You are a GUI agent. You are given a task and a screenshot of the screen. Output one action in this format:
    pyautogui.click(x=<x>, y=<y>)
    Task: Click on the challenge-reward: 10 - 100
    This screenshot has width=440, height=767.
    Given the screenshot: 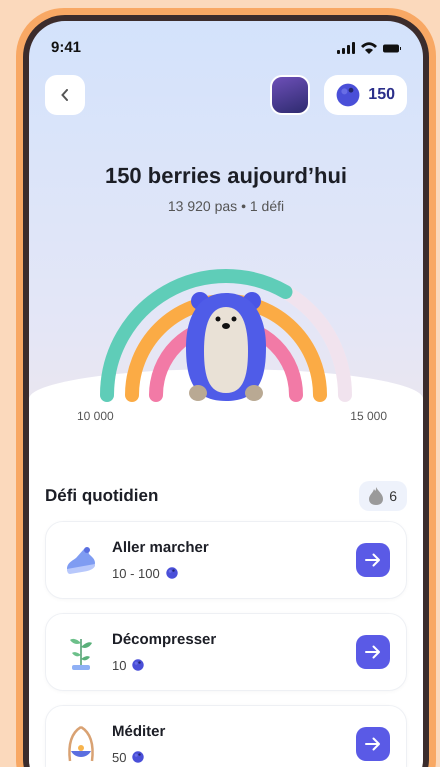 What is the action you would take?
    pyautogui.click(x=136, y=573)
    